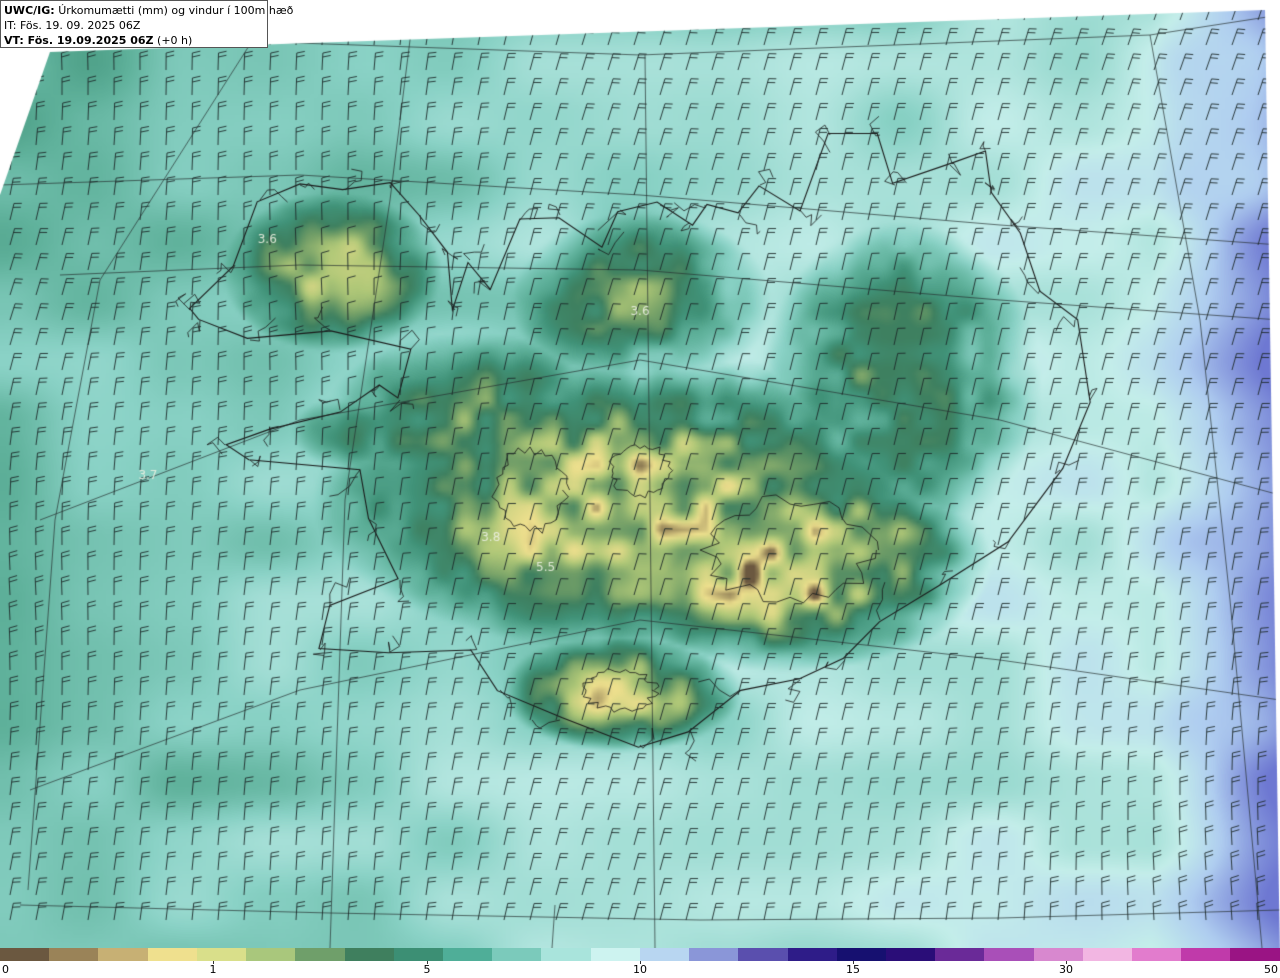  I want to click on colorbar-tick-10: 10, so click(640, 969).